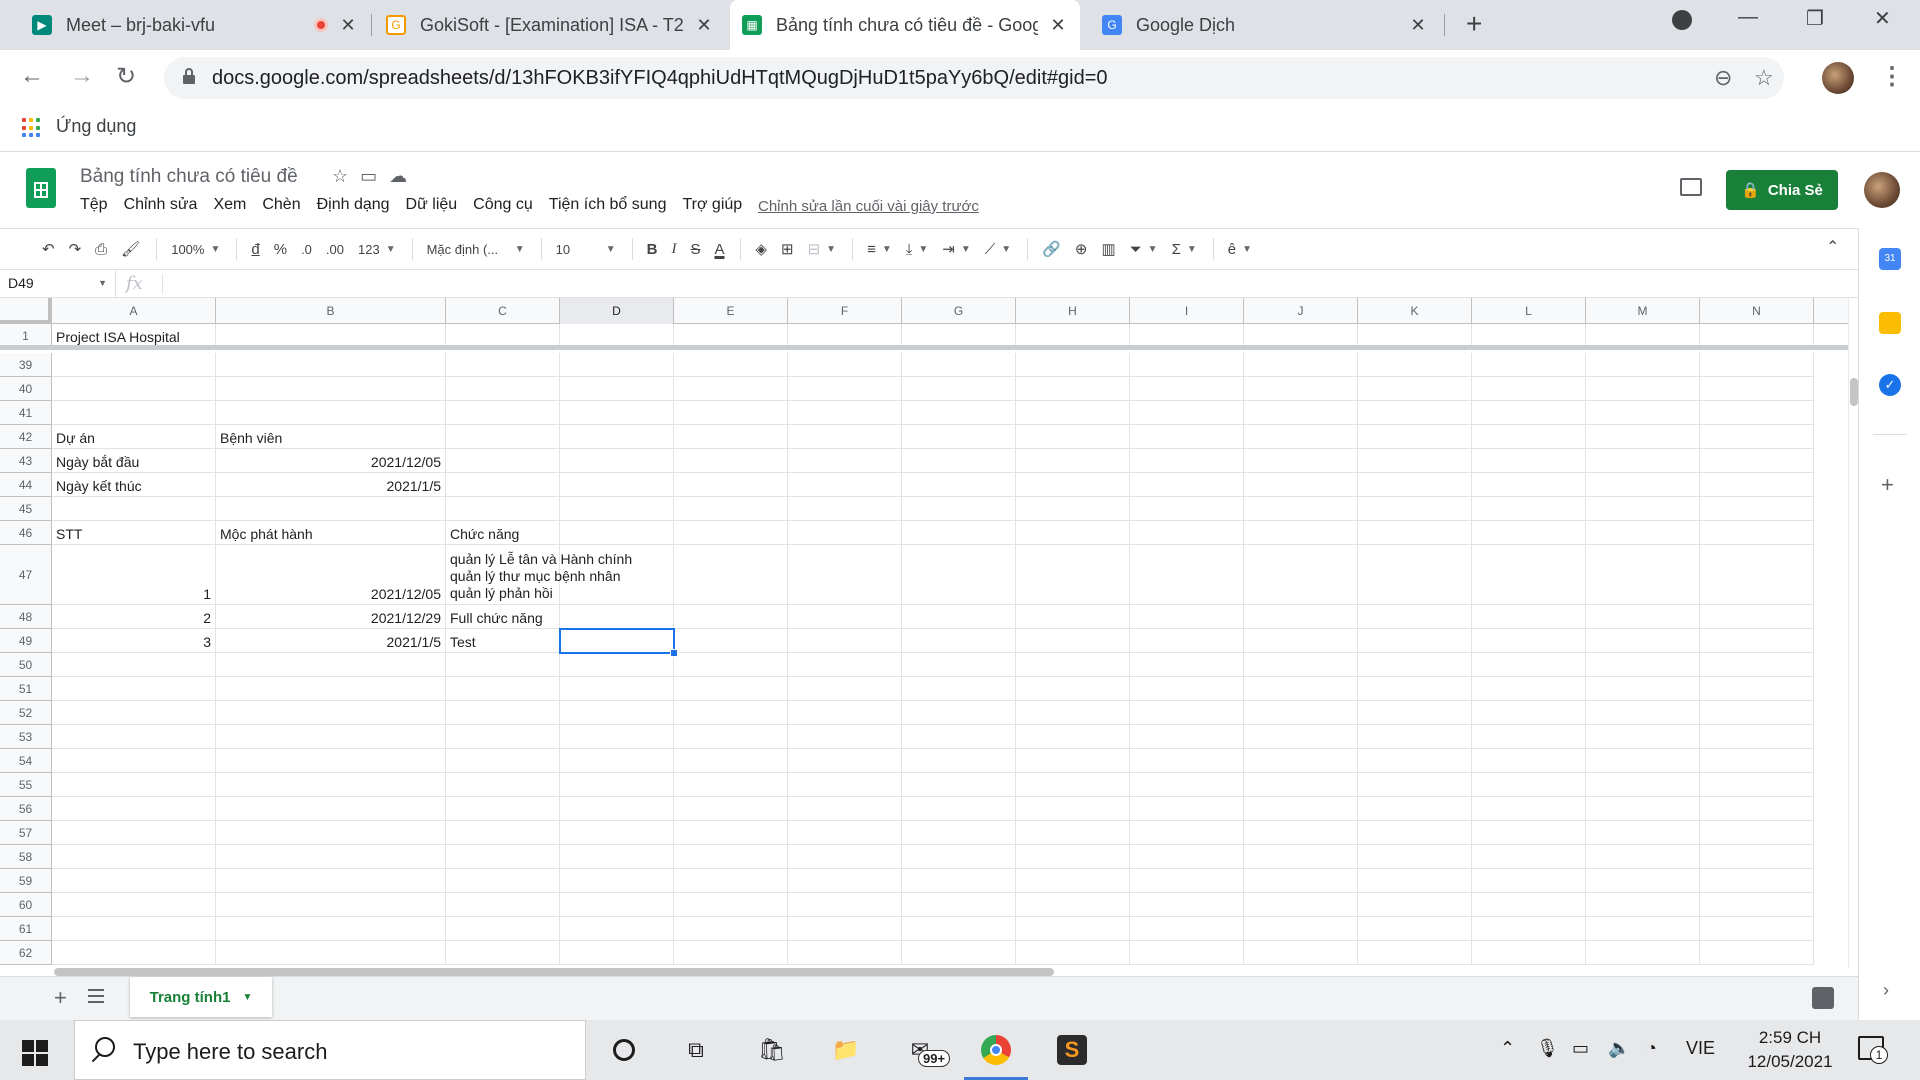 The image size is (1920, 1080). I want to click on column-header-g: G, so click(959, 311).